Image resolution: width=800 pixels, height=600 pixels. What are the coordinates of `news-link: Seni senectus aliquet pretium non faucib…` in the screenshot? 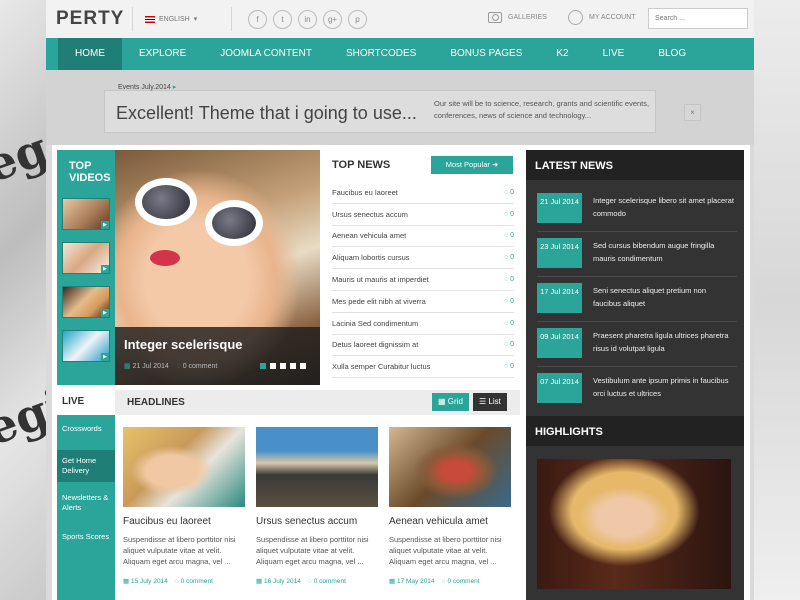 It's located at (664, 297).